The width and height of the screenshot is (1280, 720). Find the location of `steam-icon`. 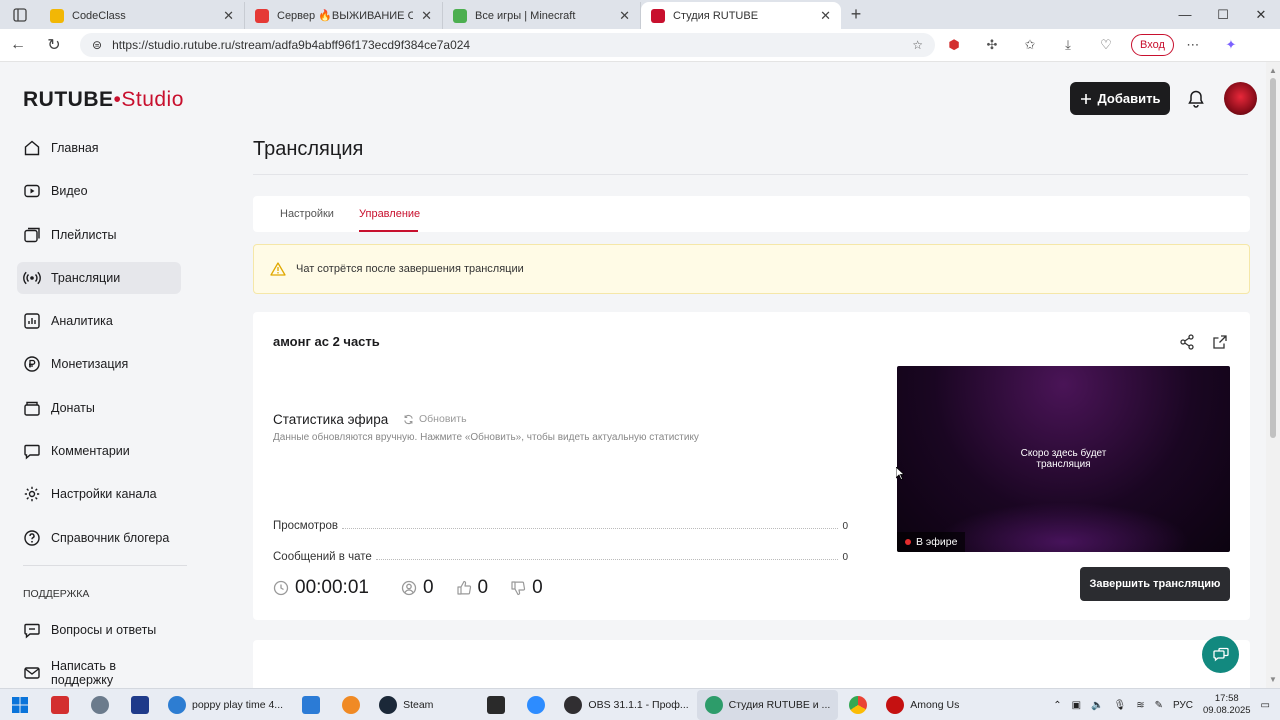

steam-icon is located at coordinates (388, 704).